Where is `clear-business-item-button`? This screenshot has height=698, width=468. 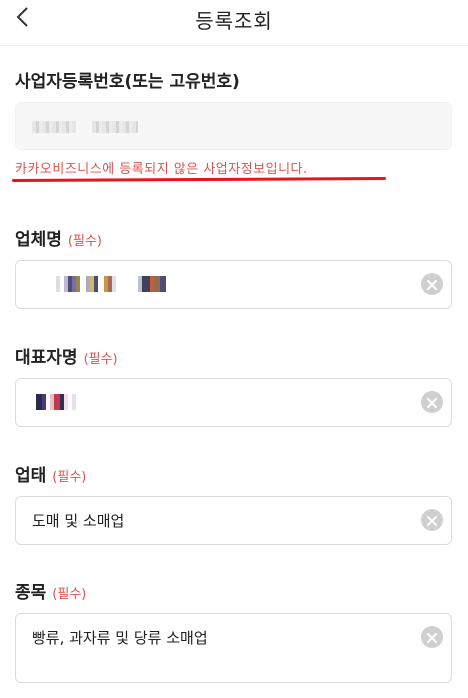 clear-business-item-button is located at coordinates (432, 637).